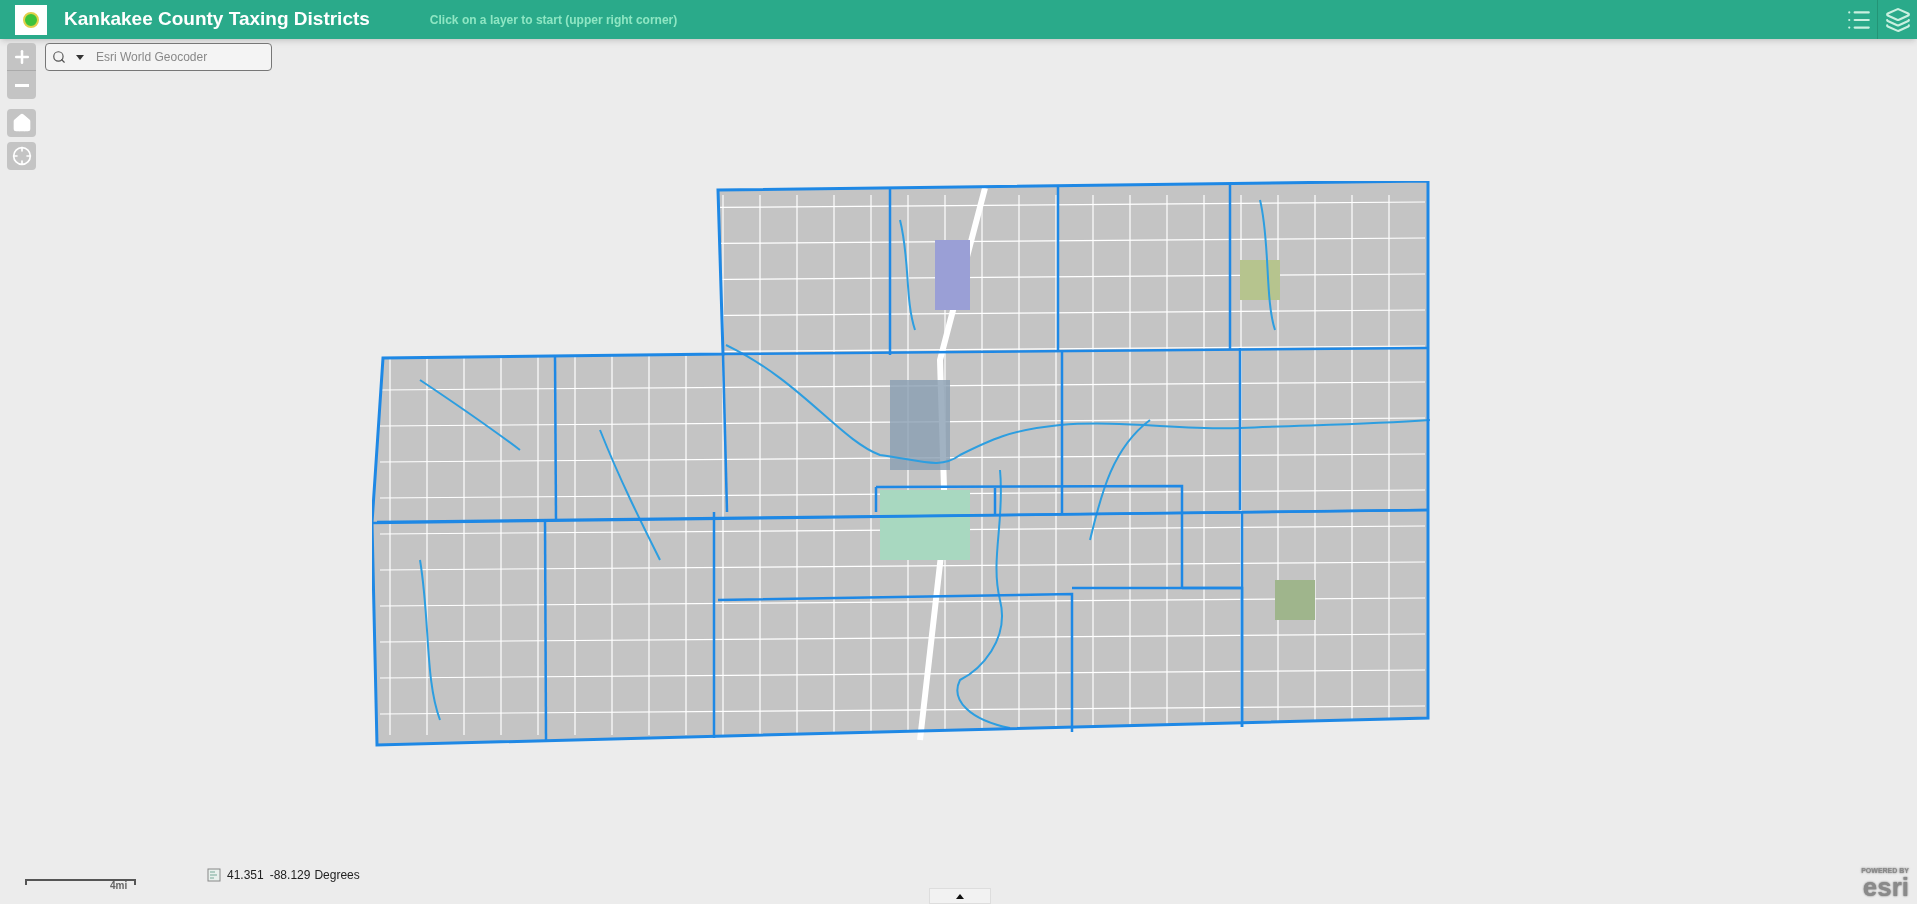 This screenshot has width=1917, height=904. Describe the element at coordinates (290, 875) in the screenshot. I see `longitude-text: -88.129` at that location.